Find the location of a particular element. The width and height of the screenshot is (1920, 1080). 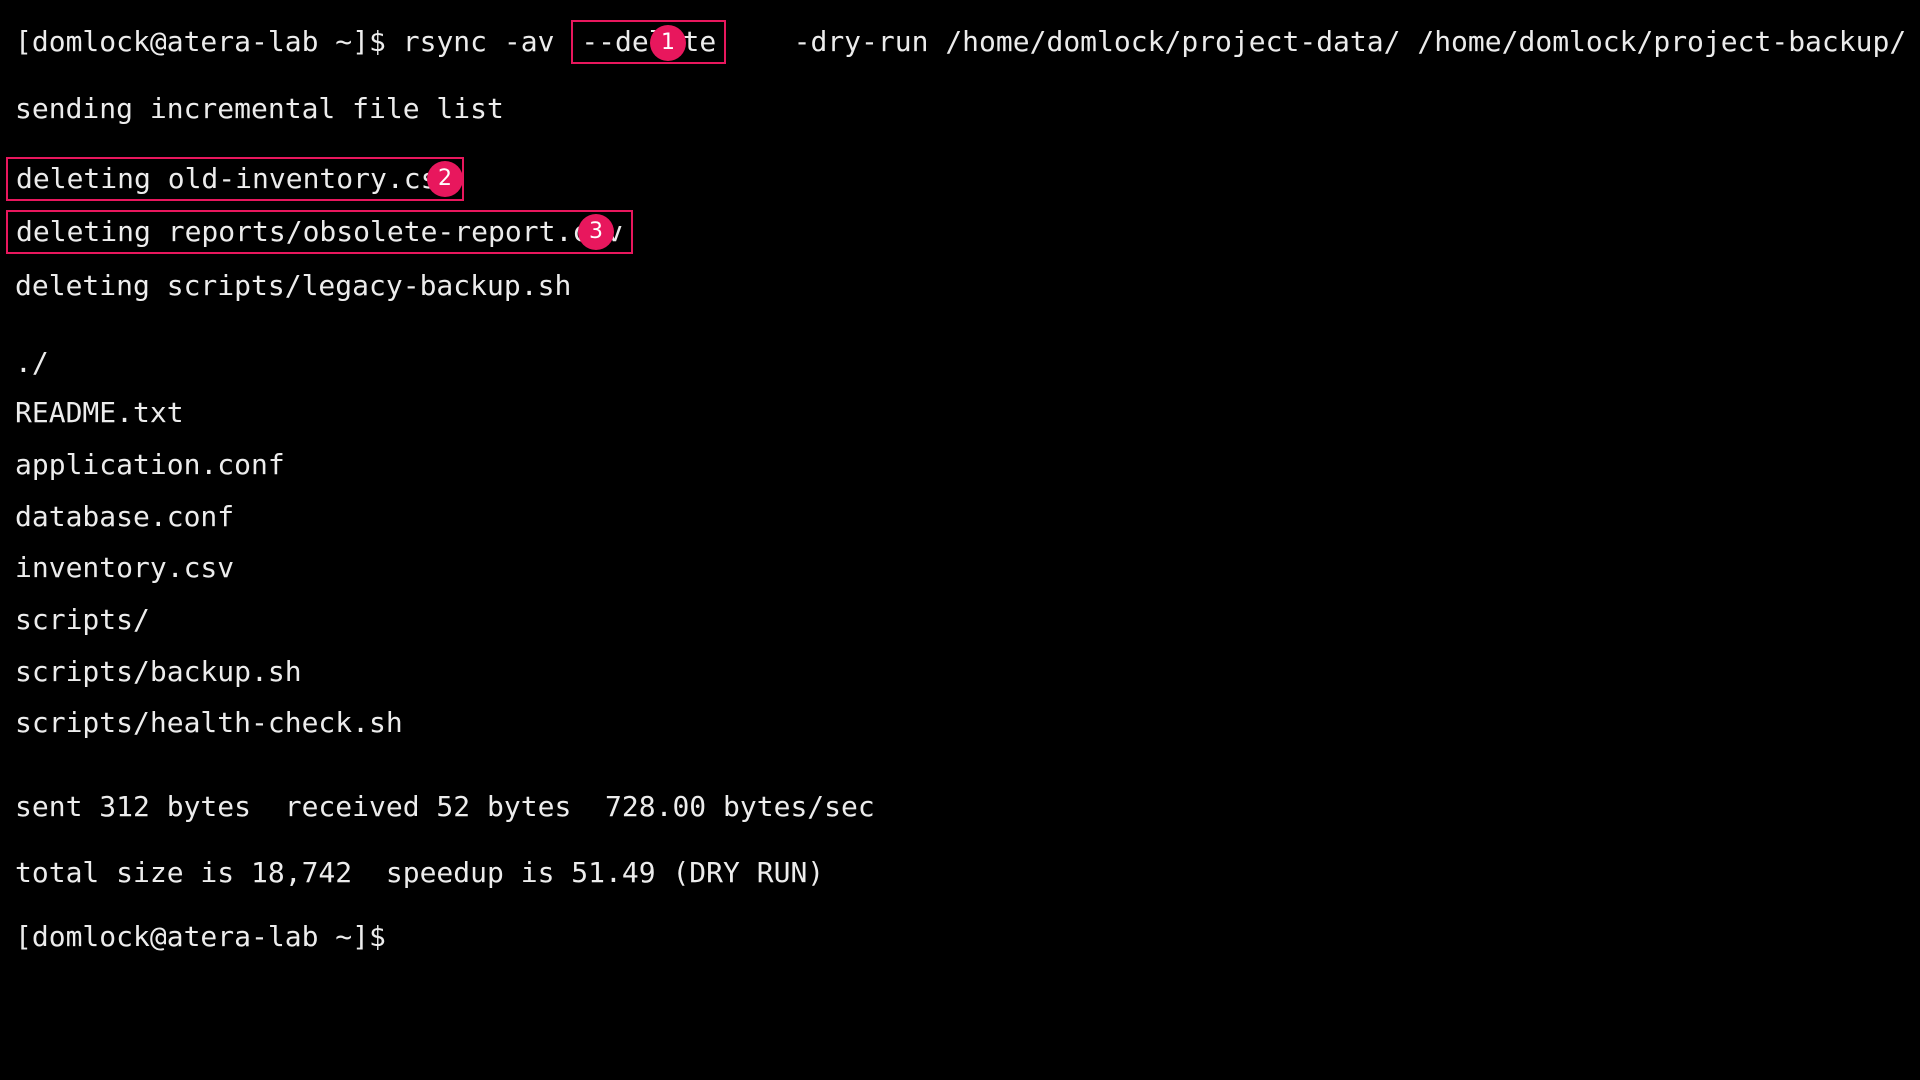

deleted-line: deleting scripts/legacy-backup.sh is located at coordinates (293, 285).